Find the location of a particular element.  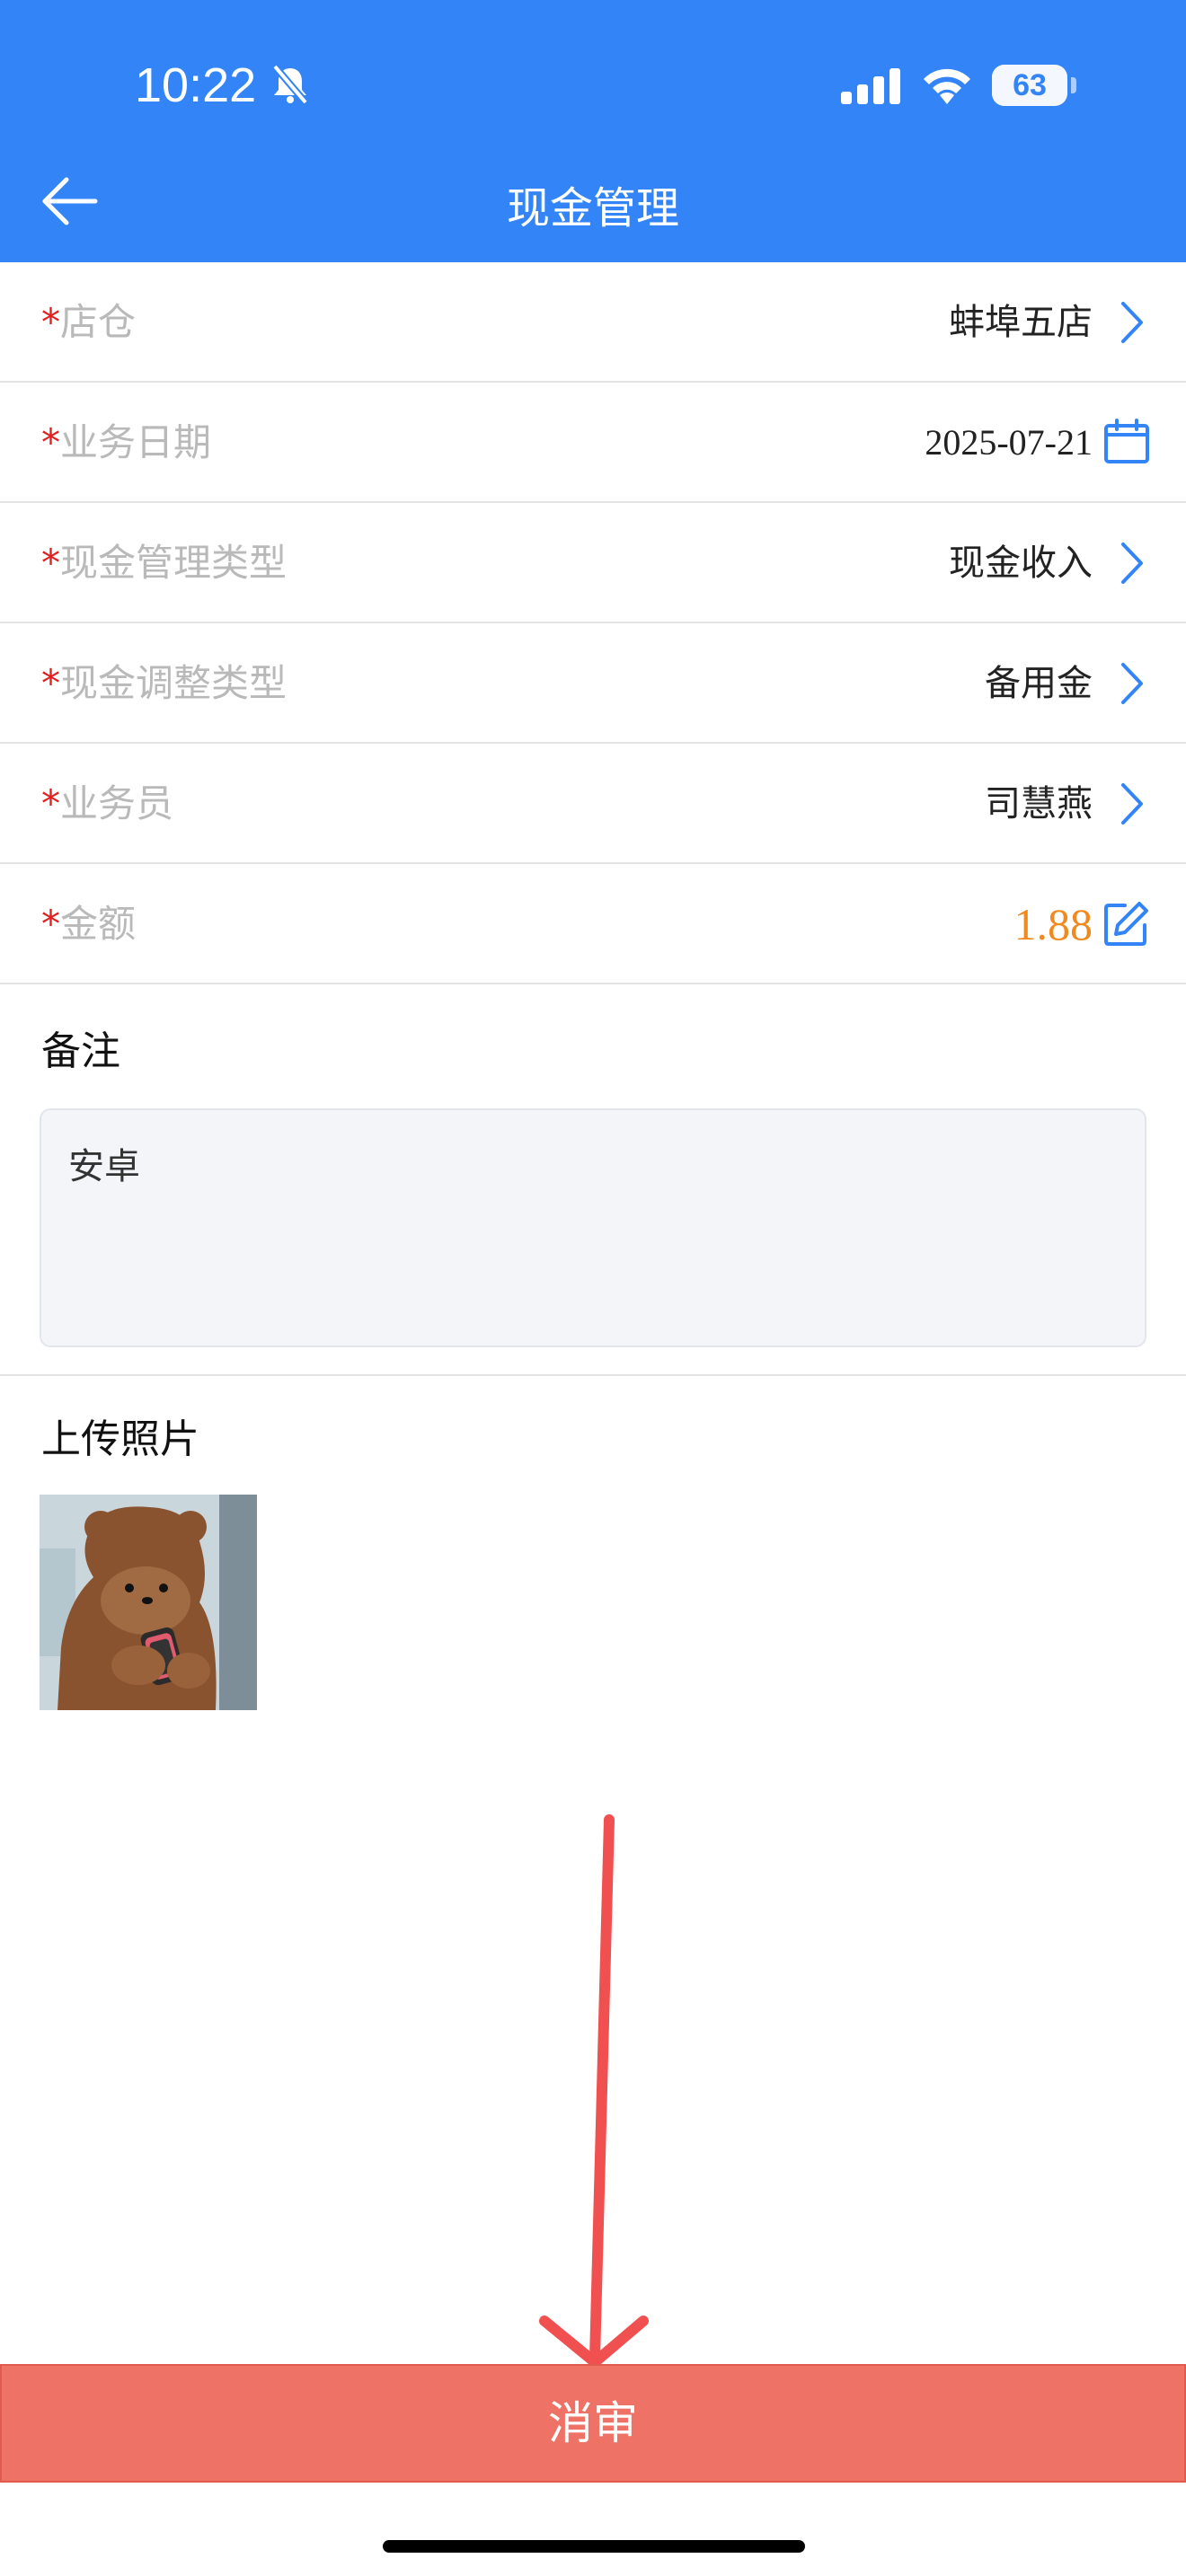

signal-icon is located at coordinates (870, 88).